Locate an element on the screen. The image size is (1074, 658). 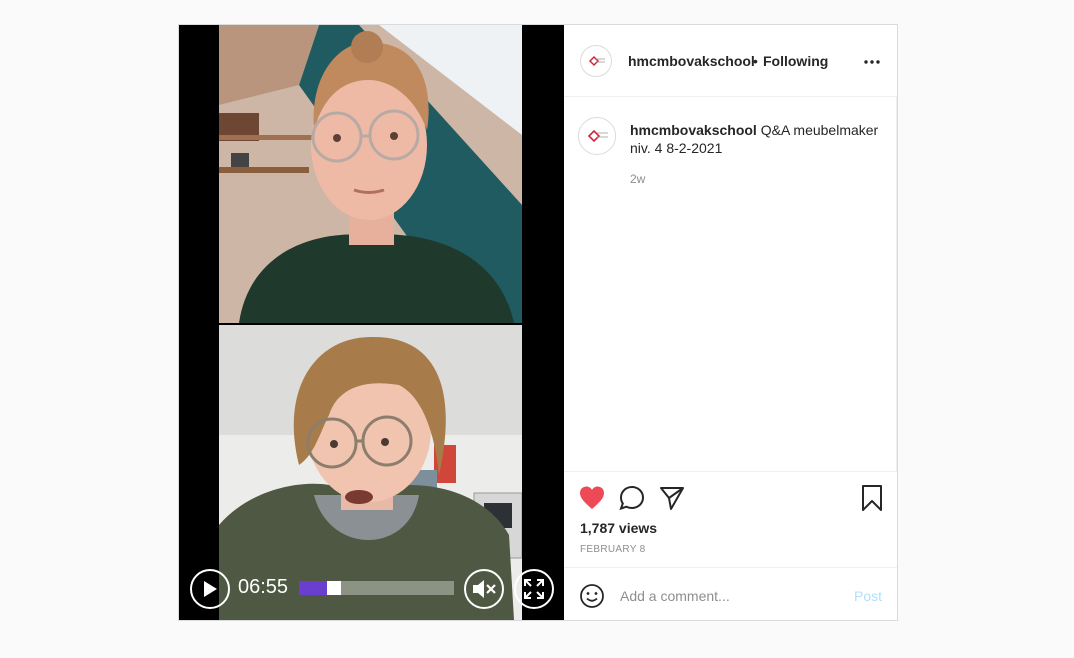
mute-button is located at coordinates (484, 589).